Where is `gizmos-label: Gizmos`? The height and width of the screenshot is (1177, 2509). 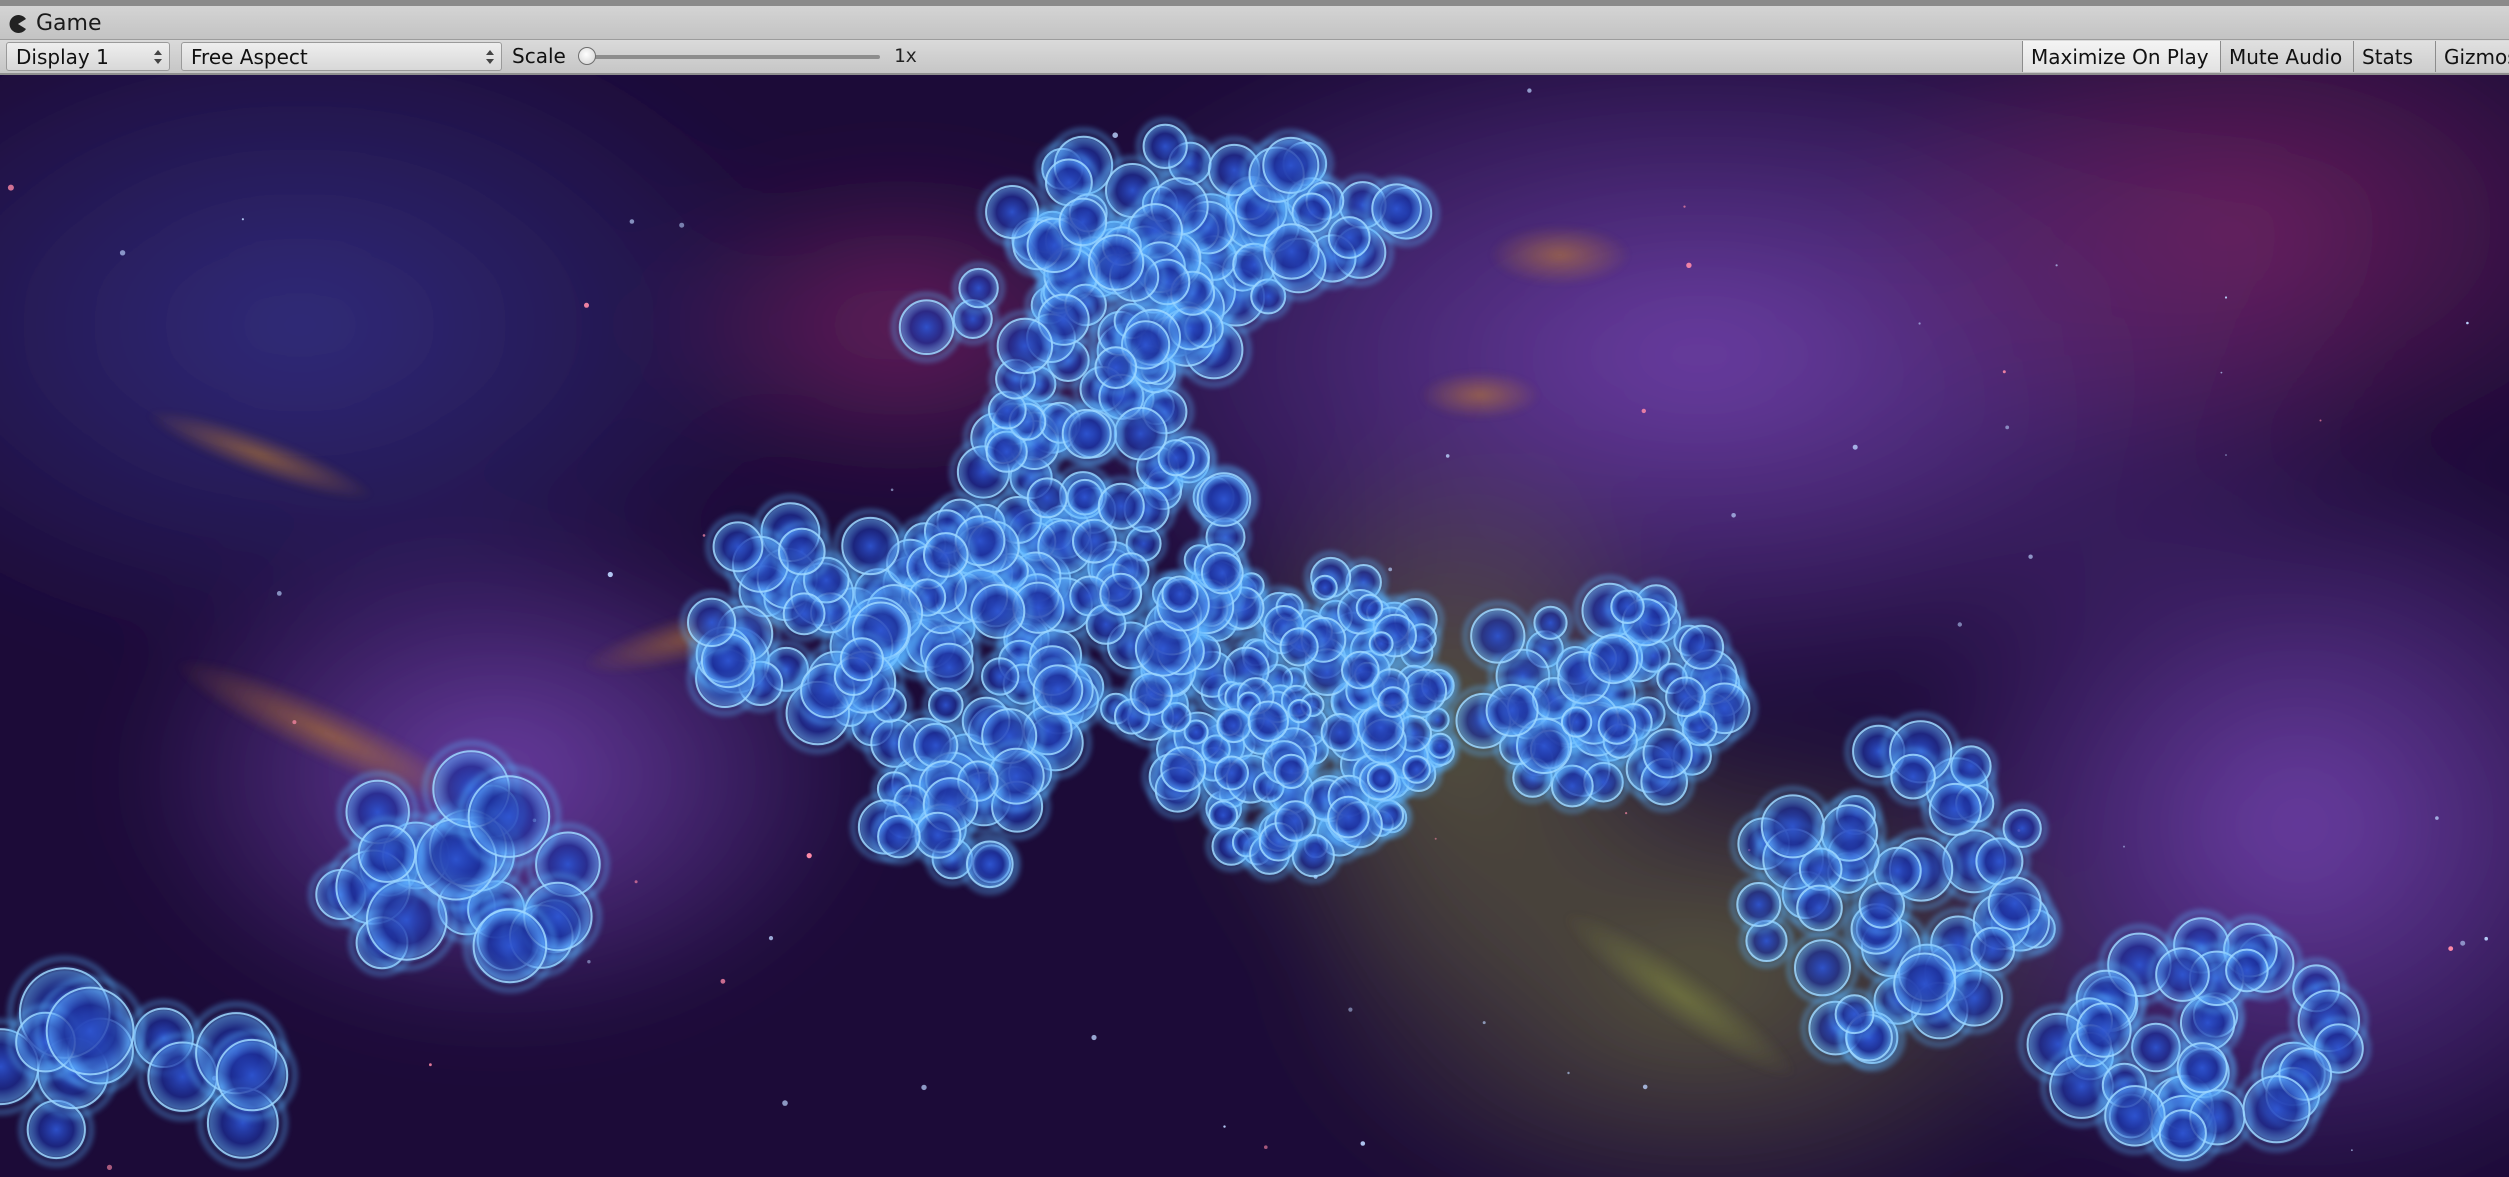 gizmos-label: Gizmos is located at coordinates (2476, 56).